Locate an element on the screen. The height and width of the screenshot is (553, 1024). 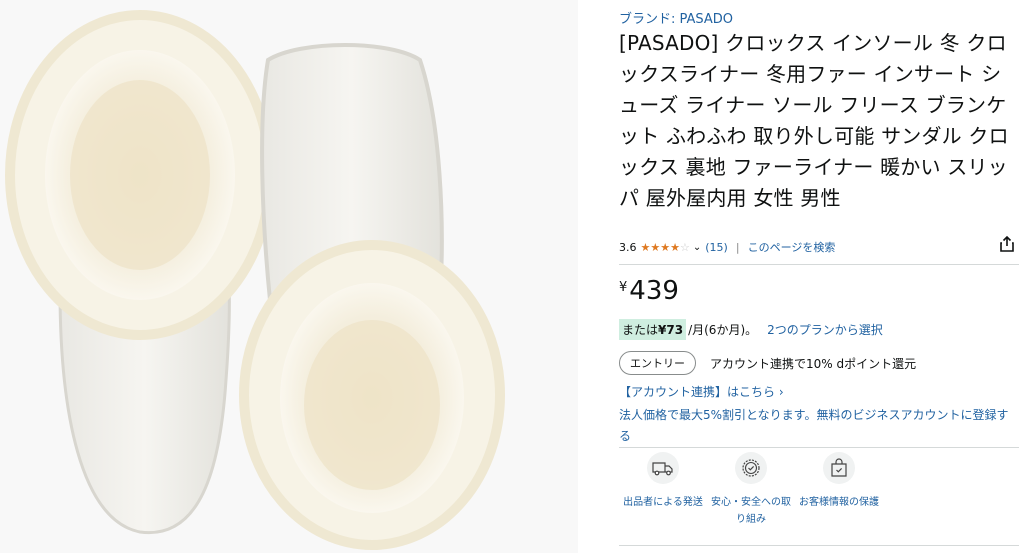
search-page-link: このページを検索 is located at coordinates (792, 247).